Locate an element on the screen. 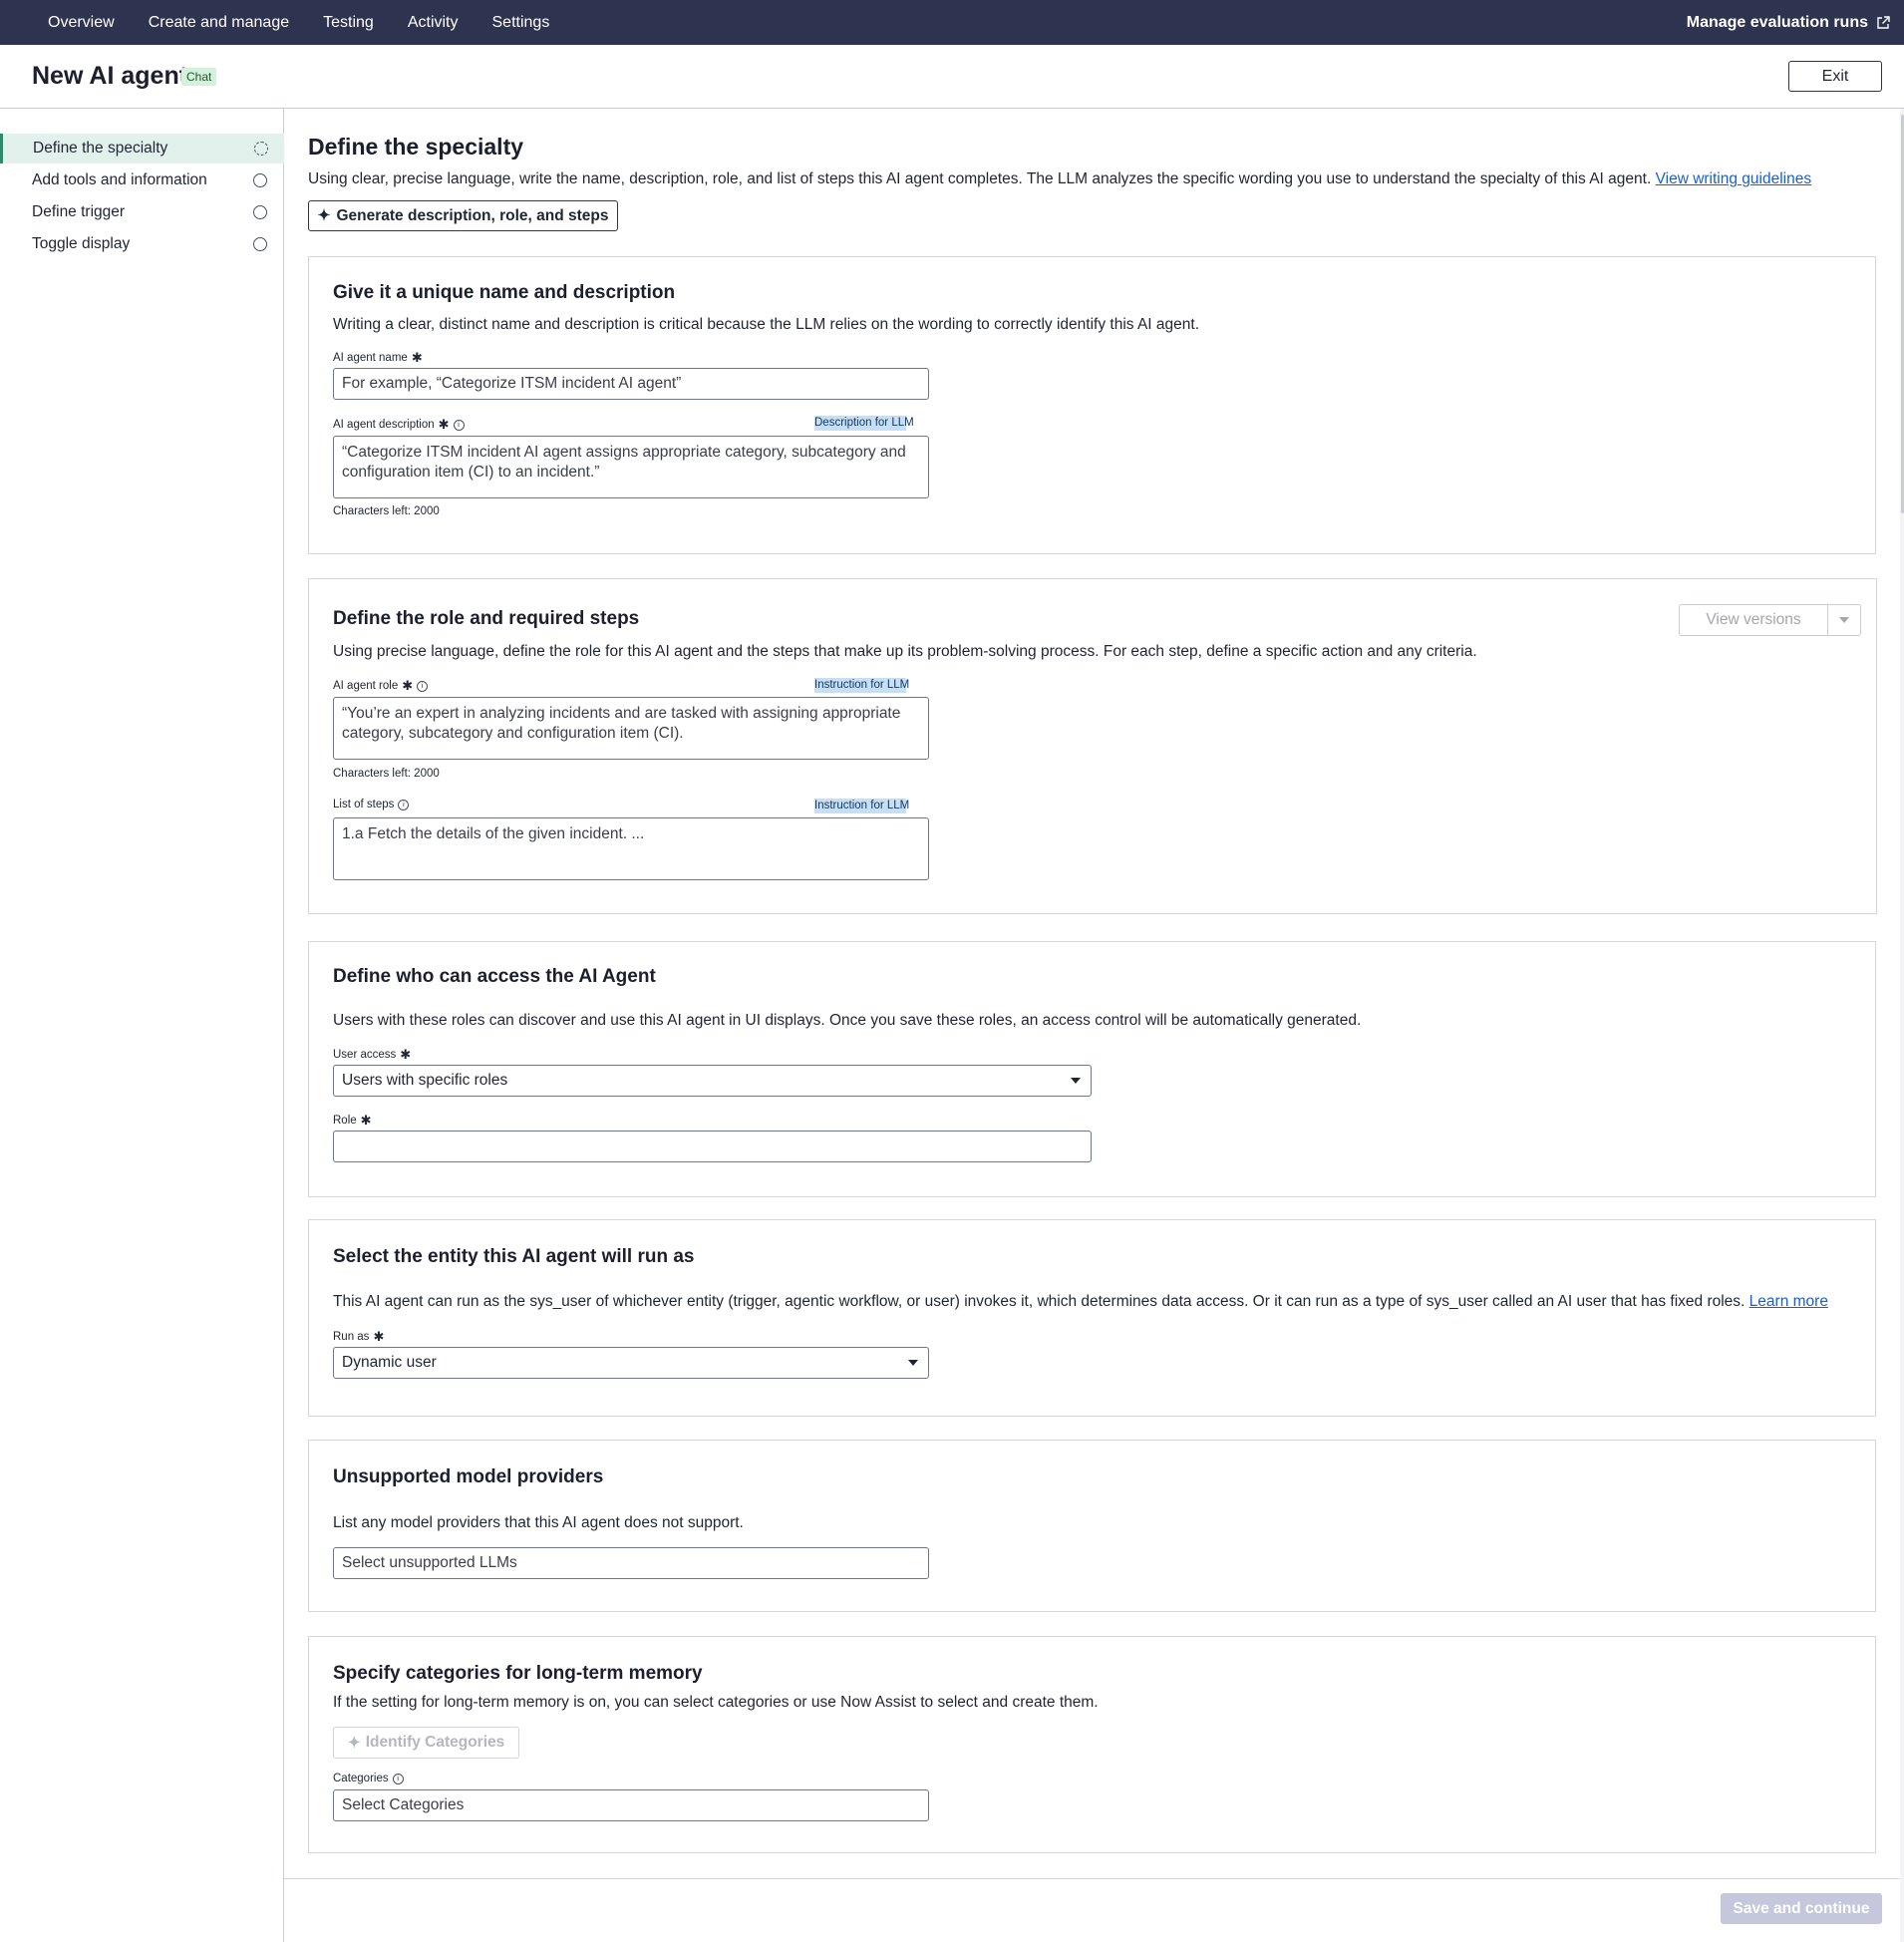 This screenshot has width=1904, height=1942. learn-more-link: Learn more is located at coordinates (1788, 1301).